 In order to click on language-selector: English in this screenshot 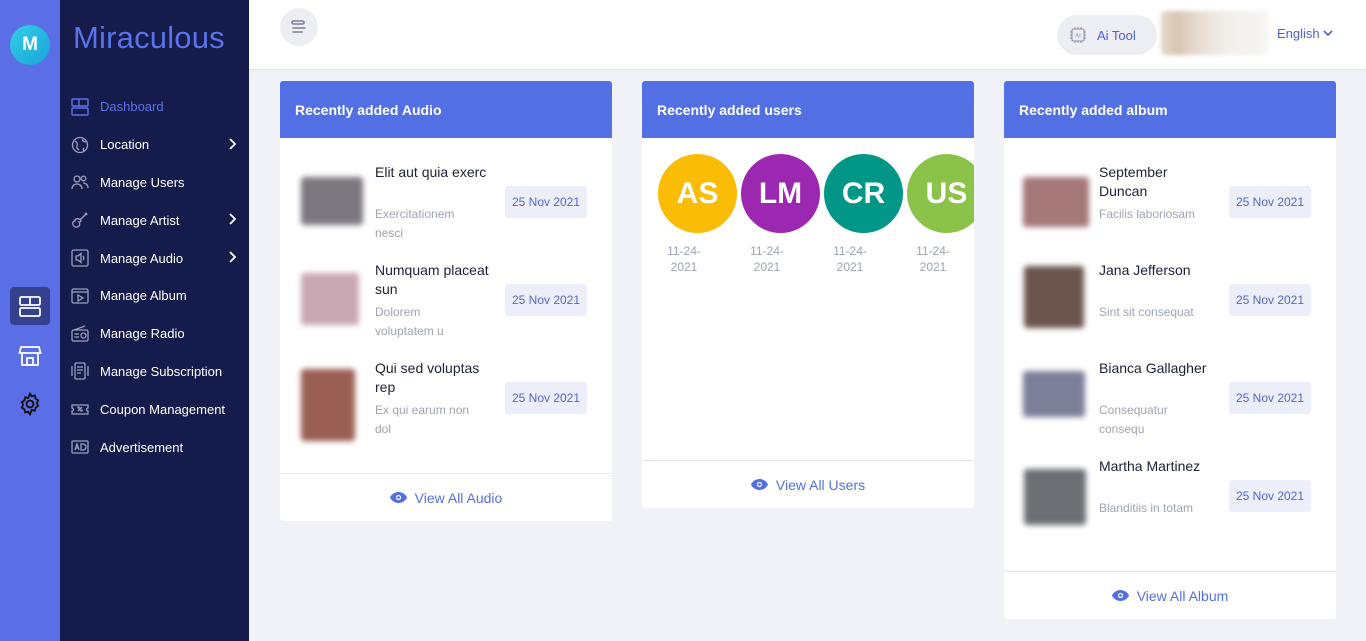, I will do `click(1305, 33)`.